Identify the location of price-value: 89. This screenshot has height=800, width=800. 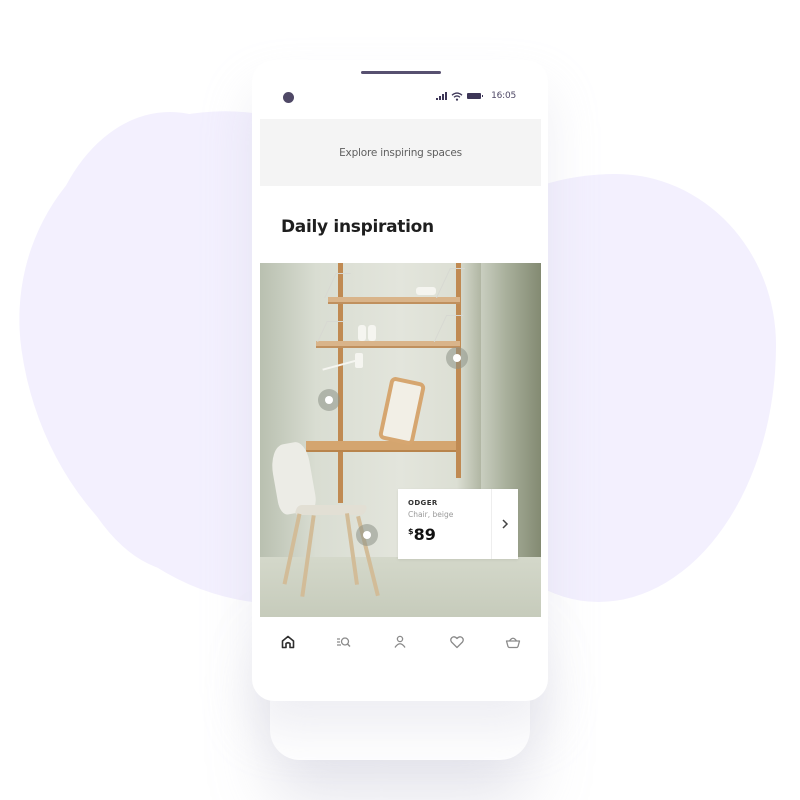
(424, 534).